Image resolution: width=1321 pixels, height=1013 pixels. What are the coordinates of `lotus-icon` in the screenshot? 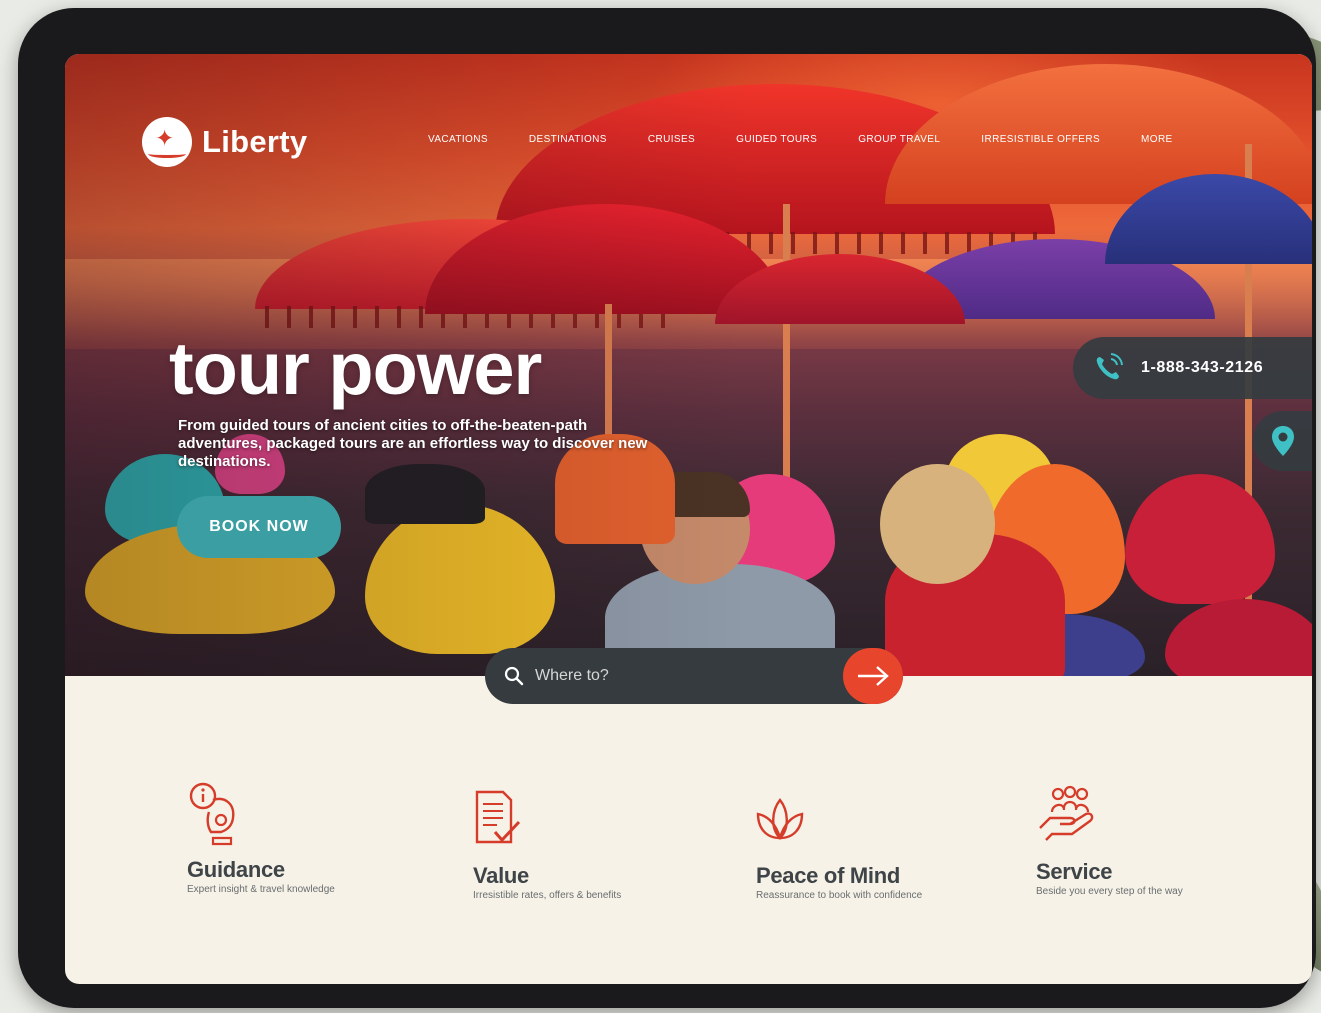 It's located at (780, 819).